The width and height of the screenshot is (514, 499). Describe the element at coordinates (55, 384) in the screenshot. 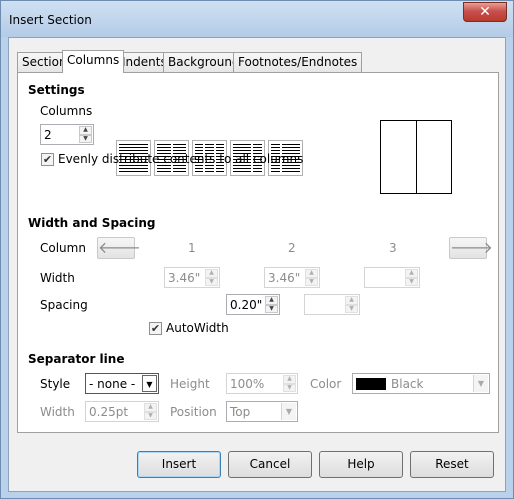

I see `style-label: Style` at that location.